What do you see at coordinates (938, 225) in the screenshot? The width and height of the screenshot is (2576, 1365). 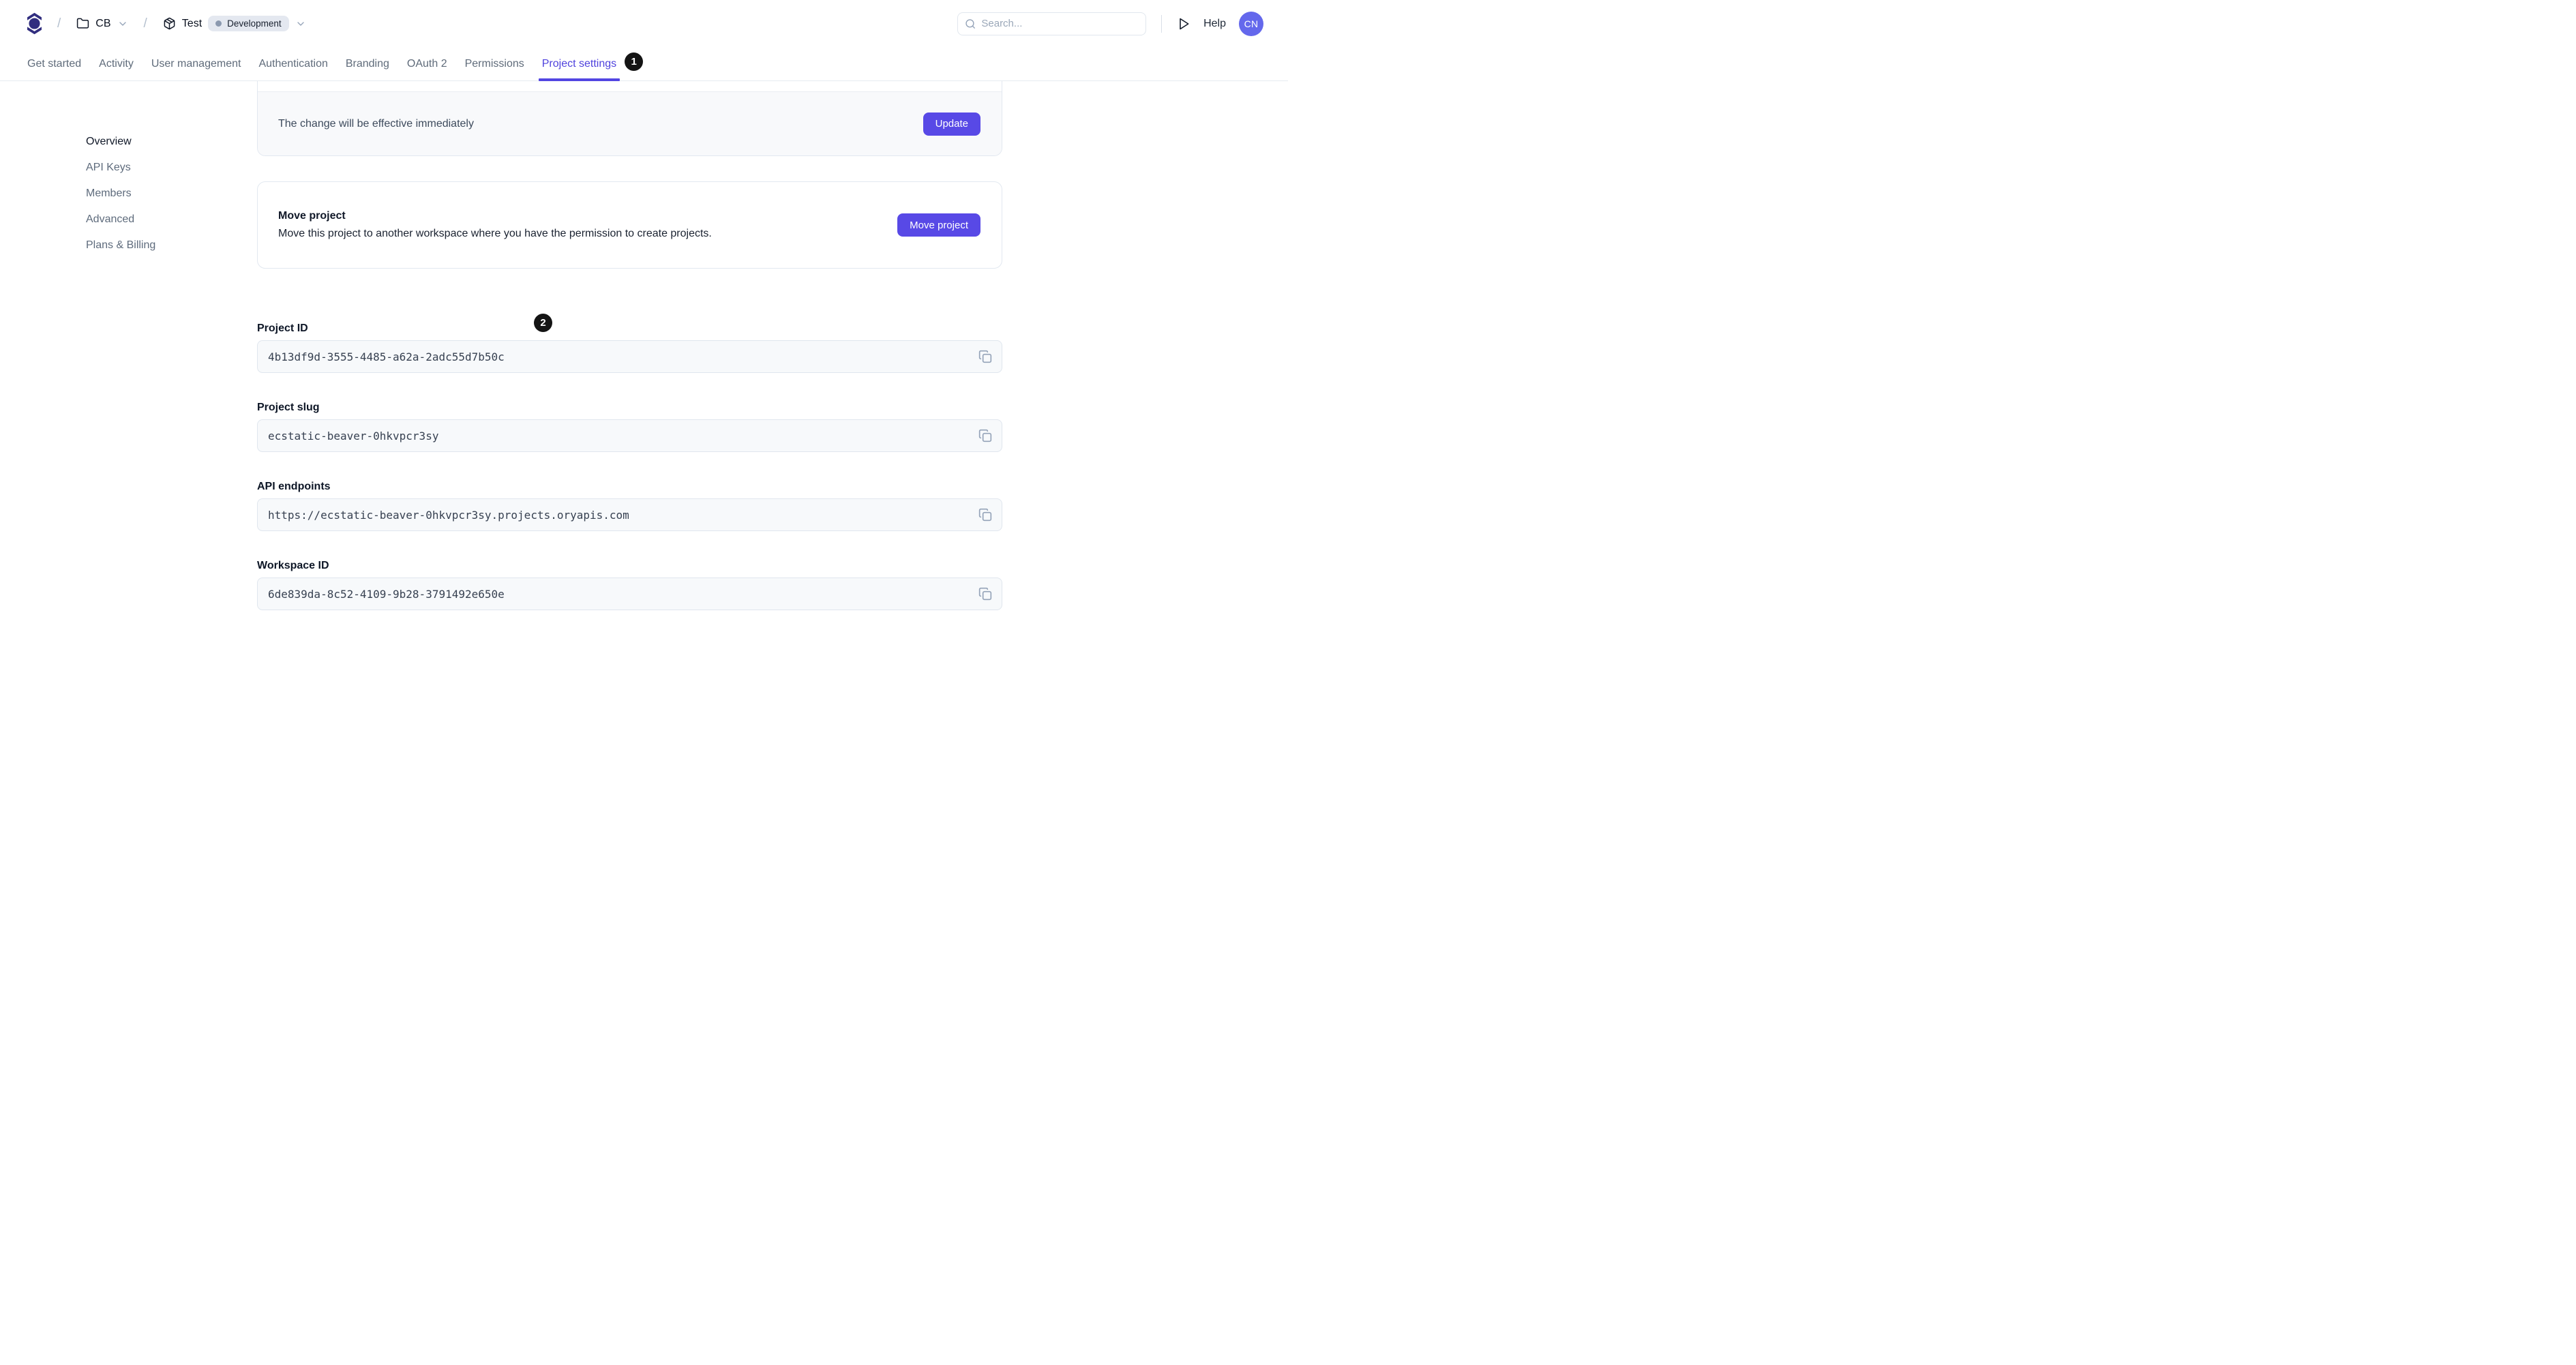 I see `move-project-button: Move project` at bounding box center [938, 225].